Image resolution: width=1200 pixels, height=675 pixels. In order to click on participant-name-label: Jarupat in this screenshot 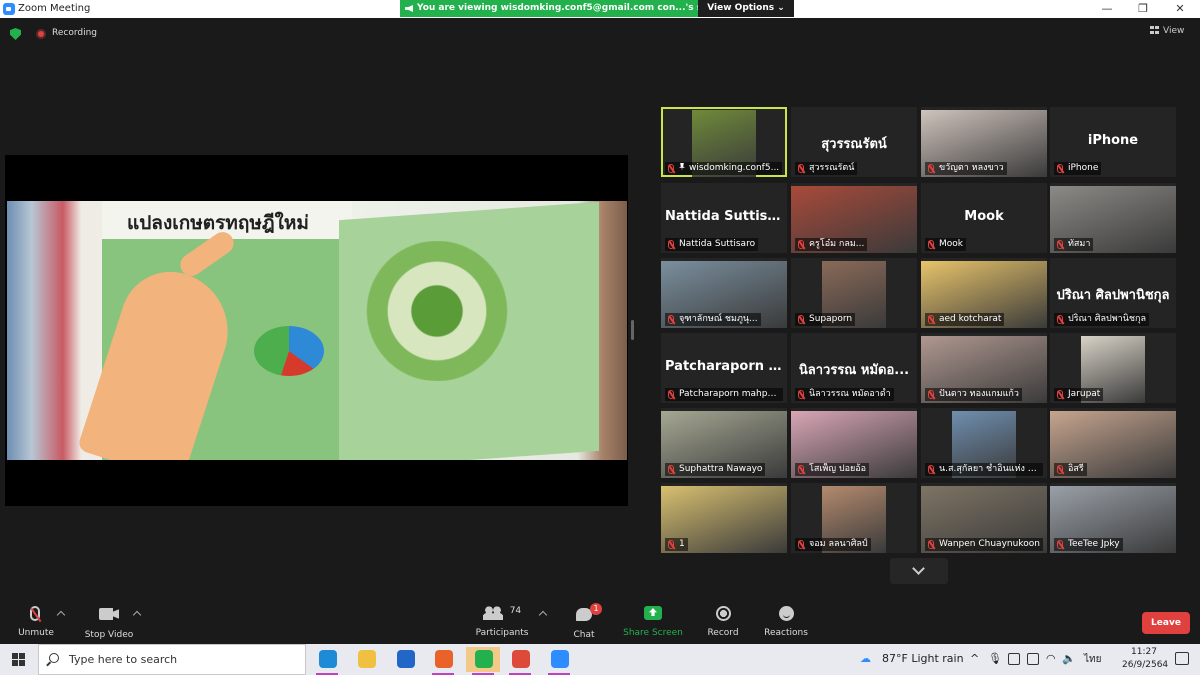, I will do `click(1079, 394)`.